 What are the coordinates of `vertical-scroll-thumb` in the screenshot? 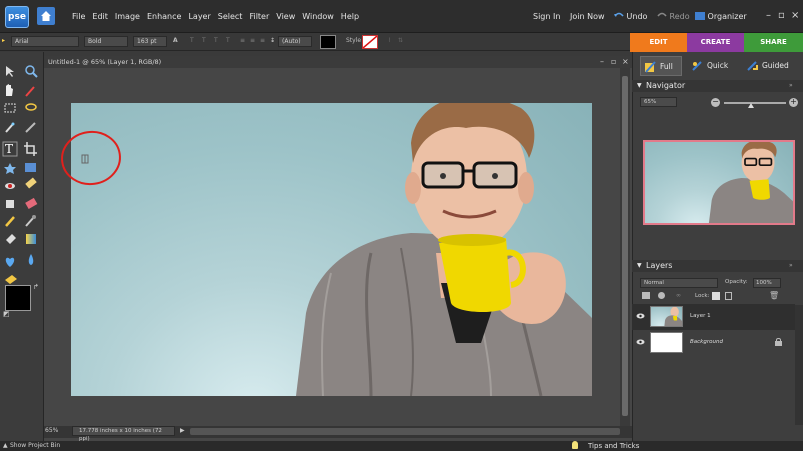 It's located at (625, 246).